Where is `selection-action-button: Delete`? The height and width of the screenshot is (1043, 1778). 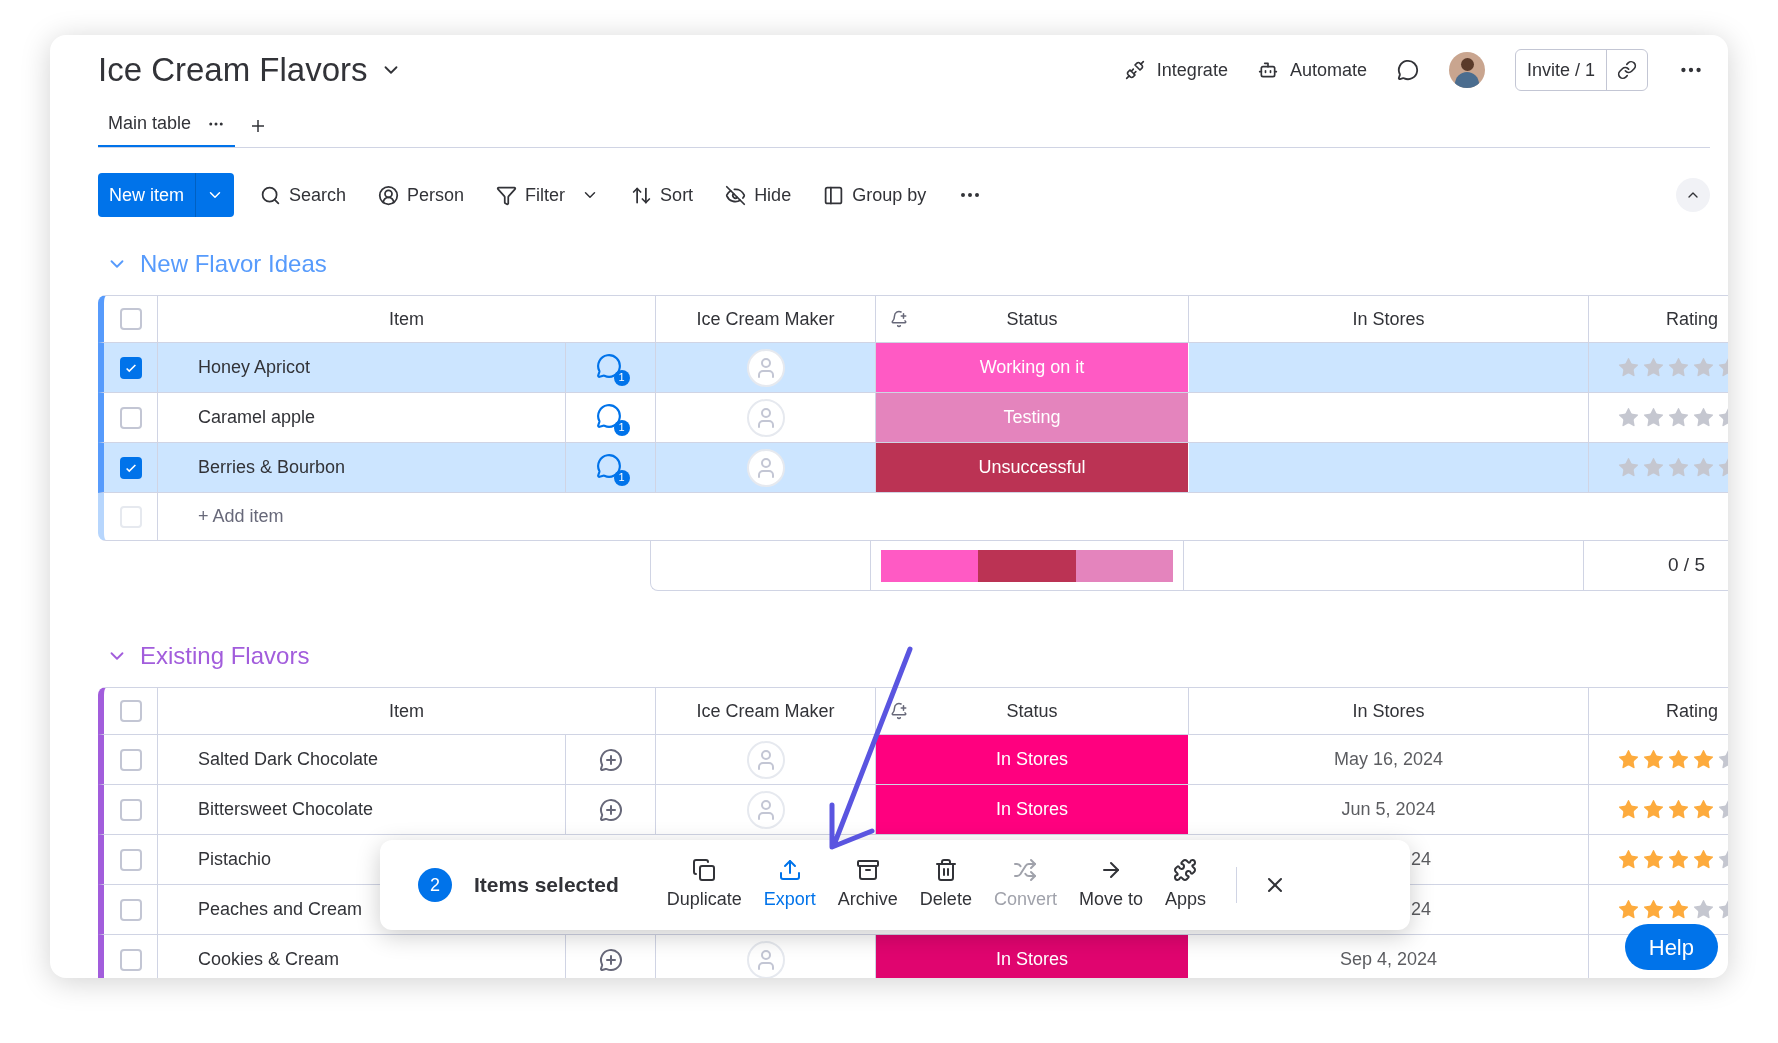 selection-action-button: Delete is located at coordinates (945, 885).